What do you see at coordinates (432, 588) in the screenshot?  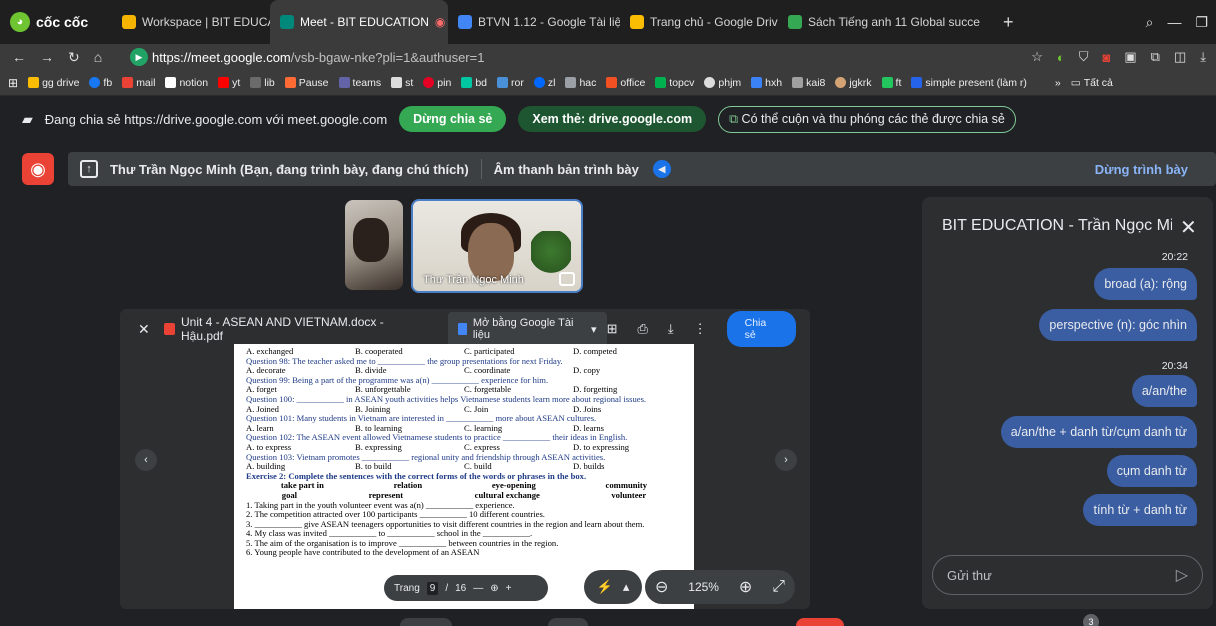 I see `page-number-input: 9` at bounding box center [432, 588].